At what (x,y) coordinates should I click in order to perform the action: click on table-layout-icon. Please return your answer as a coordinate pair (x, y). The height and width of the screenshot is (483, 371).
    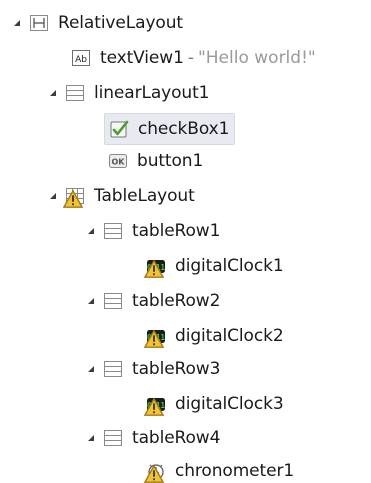
    Looking at the image, I should click on (74, 197).